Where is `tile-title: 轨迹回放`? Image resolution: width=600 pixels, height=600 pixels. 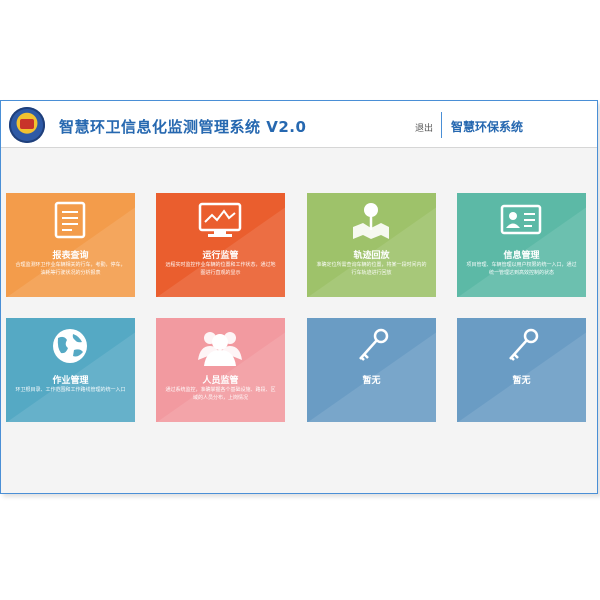
tile-title: 轨迹回放 is located at coordinates (371, 256).